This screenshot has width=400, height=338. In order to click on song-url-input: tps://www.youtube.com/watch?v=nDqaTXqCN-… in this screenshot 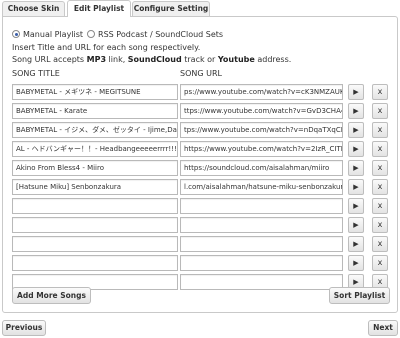, I will do `click(261, 130)`.